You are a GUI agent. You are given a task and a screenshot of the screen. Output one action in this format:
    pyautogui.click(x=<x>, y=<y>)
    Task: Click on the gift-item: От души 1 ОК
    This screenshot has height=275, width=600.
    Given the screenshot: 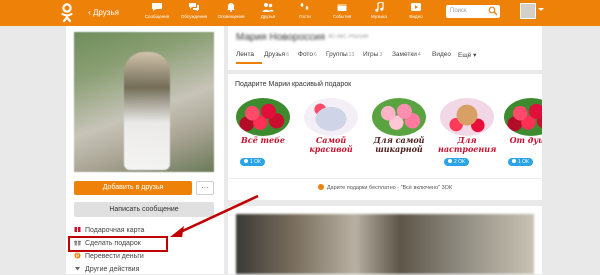 What is the action you would take?
    pyautogui.click(x=521, y=130)
    